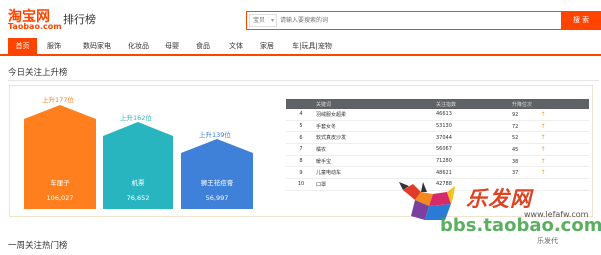 This screenshot has width=601, height=255. Describe the element at coordinates (550, 115) in the screenshot. I see `row-change-cell: 92 ↑` at that location.